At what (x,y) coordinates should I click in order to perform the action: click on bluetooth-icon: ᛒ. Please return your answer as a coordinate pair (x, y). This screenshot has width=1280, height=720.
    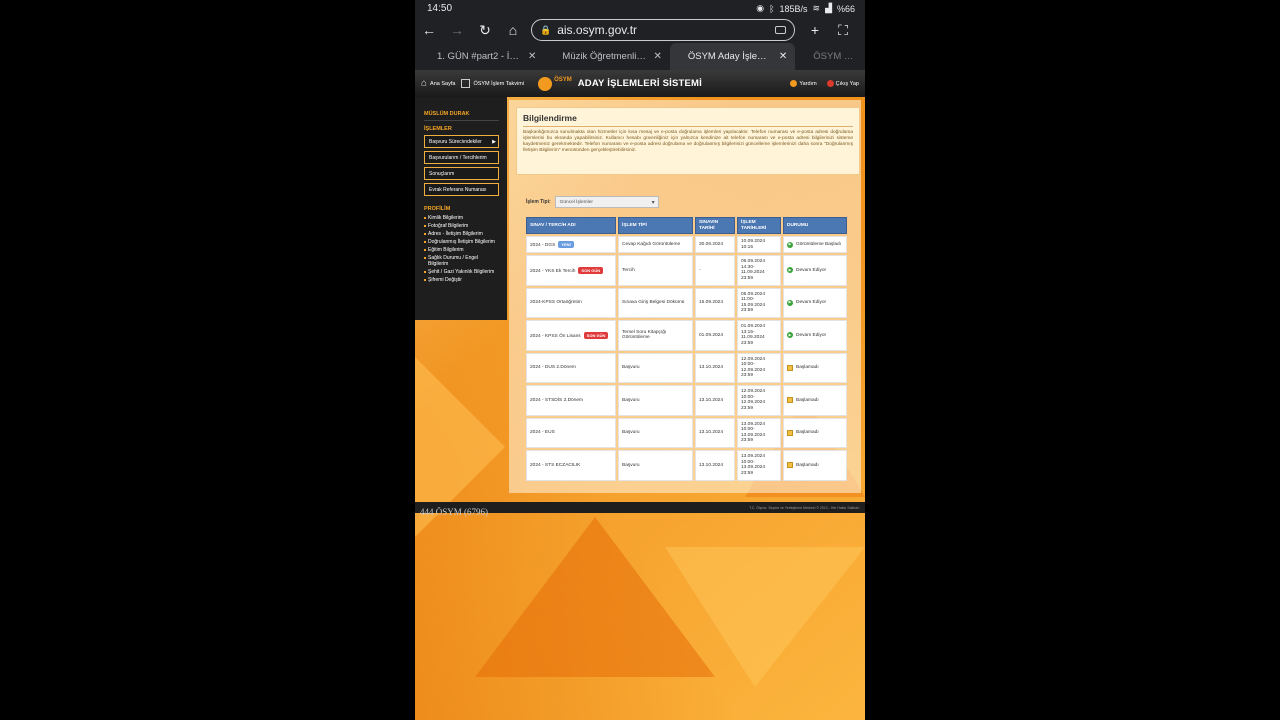
    Looking at the image, I should click on (772, 8).